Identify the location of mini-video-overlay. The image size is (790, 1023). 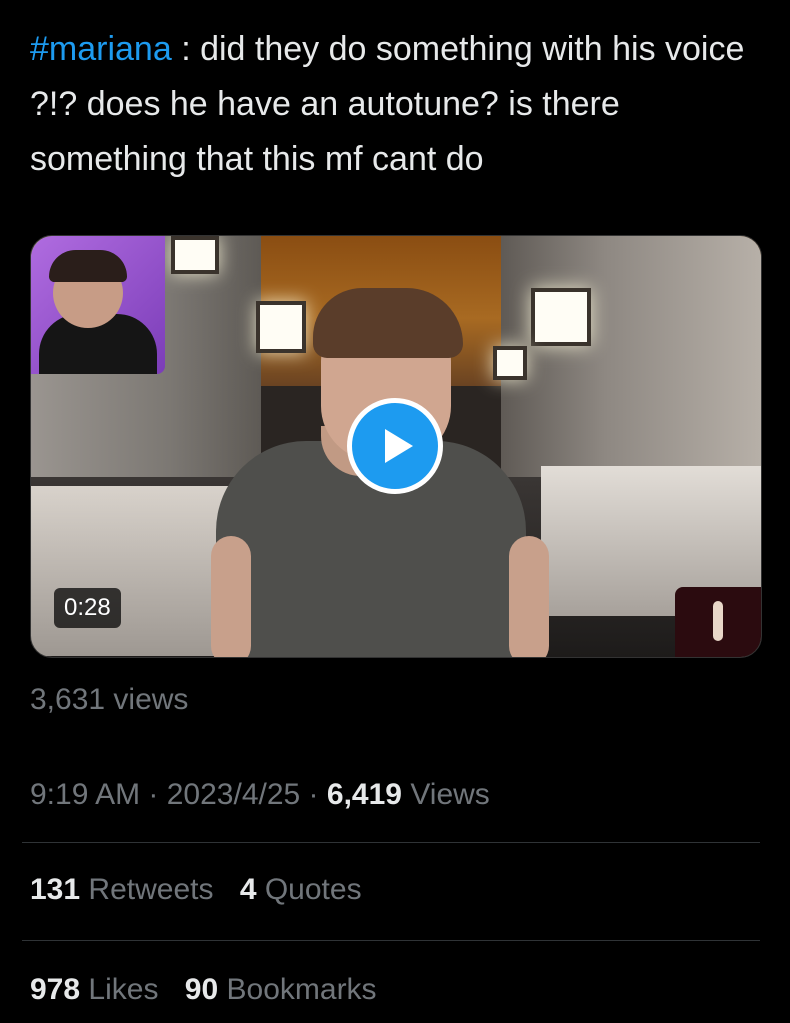
(718, 622).